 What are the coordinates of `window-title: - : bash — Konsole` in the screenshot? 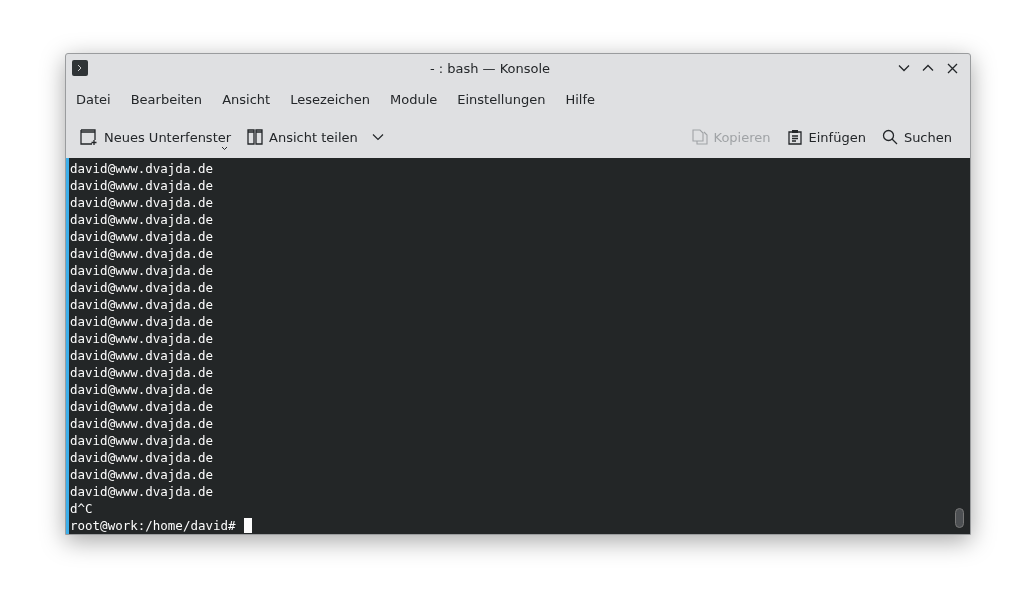 It's located at (490, 68).